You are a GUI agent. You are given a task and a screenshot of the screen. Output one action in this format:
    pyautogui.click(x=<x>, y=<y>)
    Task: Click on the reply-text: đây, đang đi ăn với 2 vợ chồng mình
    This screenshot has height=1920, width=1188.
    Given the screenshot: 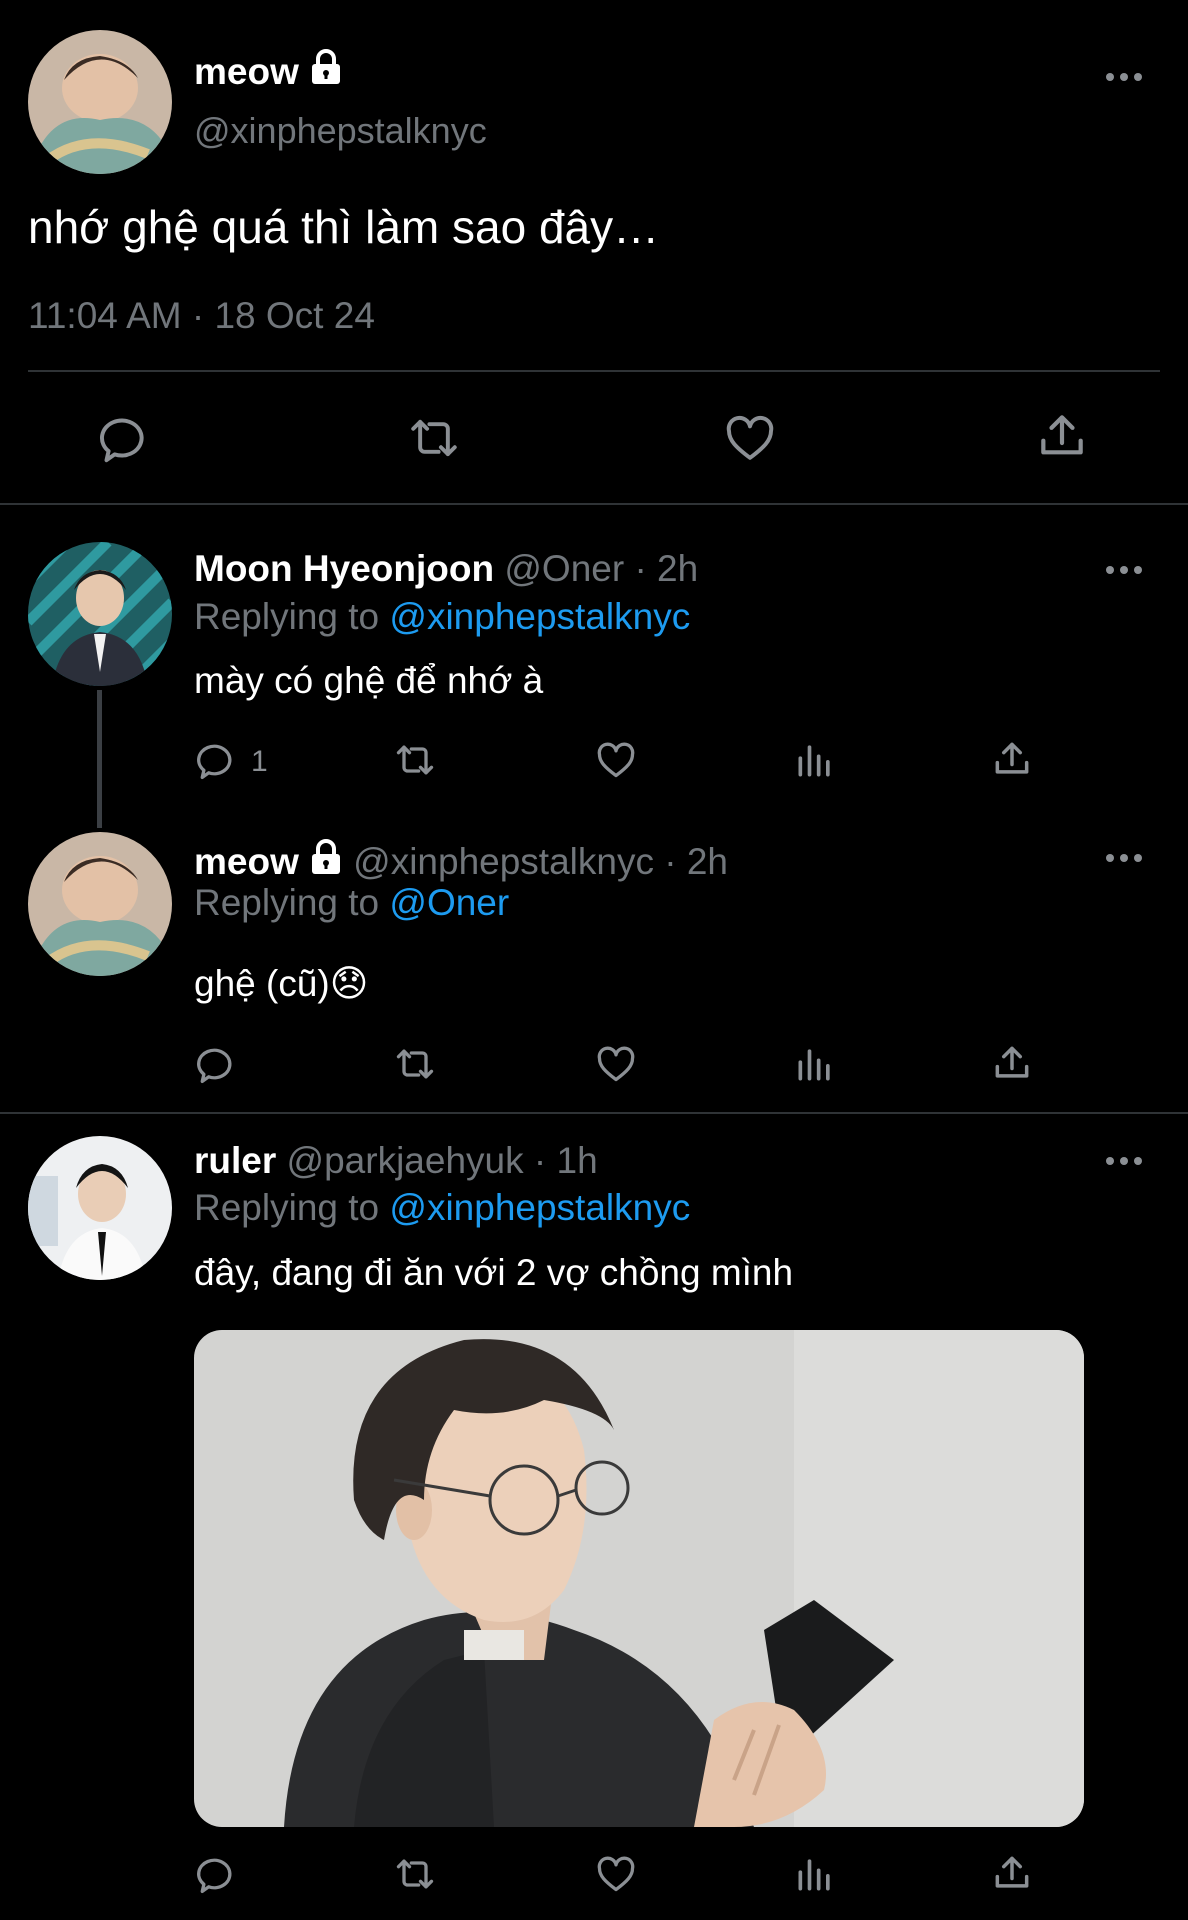 What is the action you would take?
    pyautogui.click(x=494, y=1272)
    